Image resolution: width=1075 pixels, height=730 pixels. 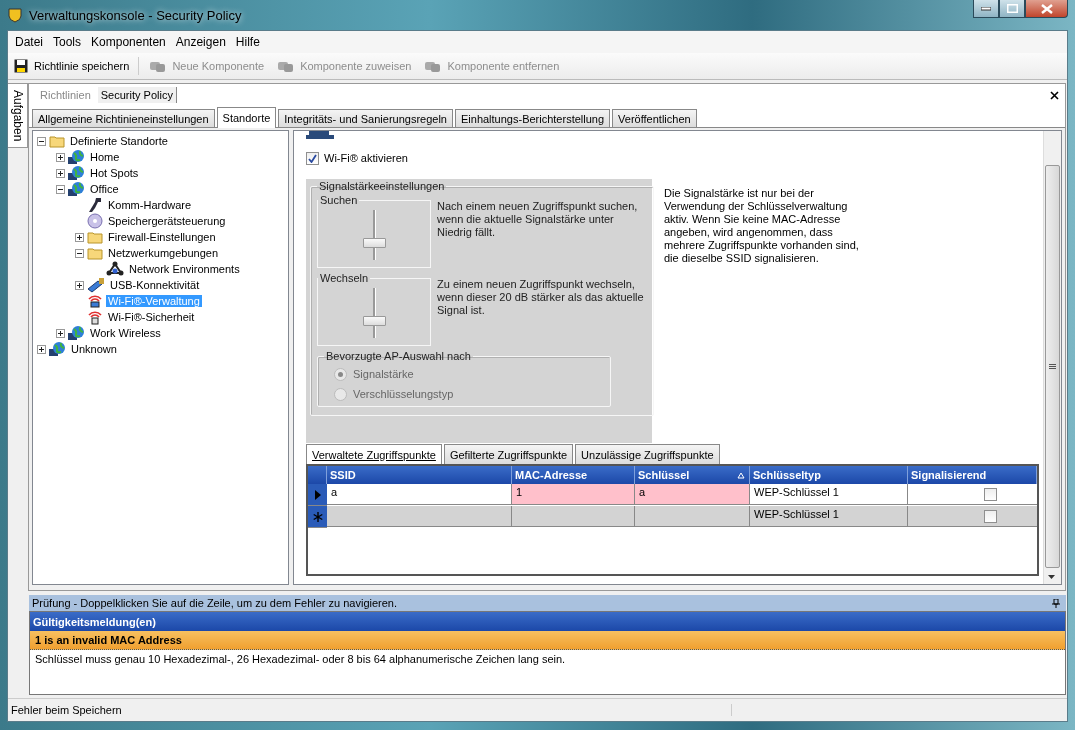 What do you see at coordinates (647, 454) in the screenshot?
I see `tab: Unzulässige Zugriffspunkte` at bounding box center [647, 454].